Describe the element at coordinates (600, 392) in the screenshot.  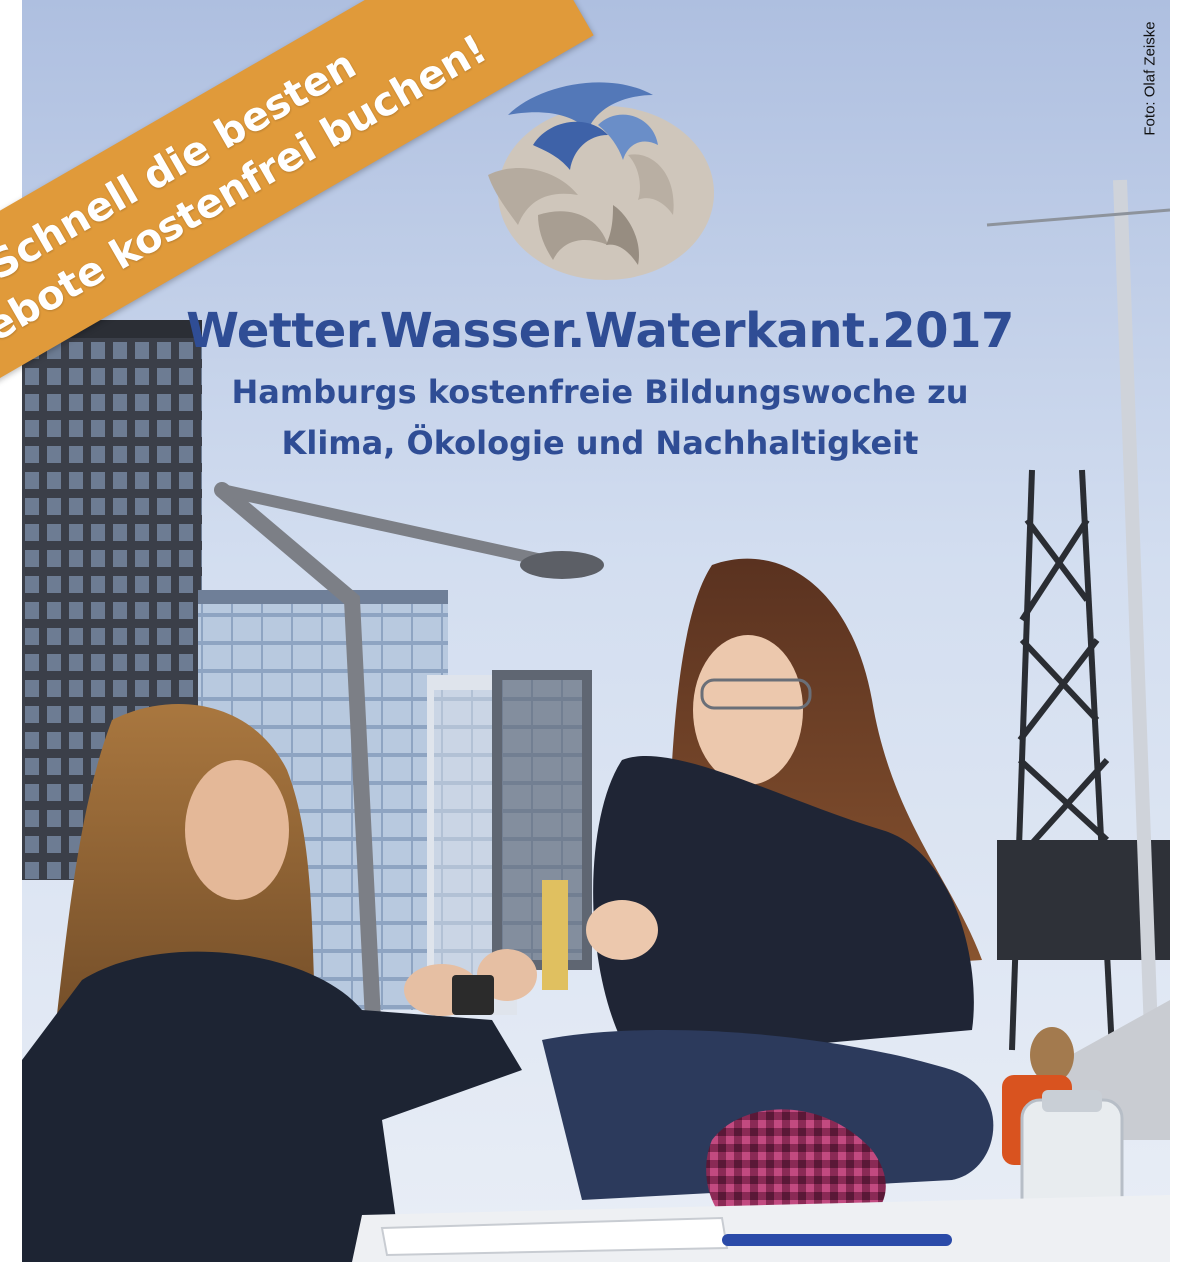
I see `subtitle-line-1: Hamburgs kostenfreie Bildungswoche zu` at that location.